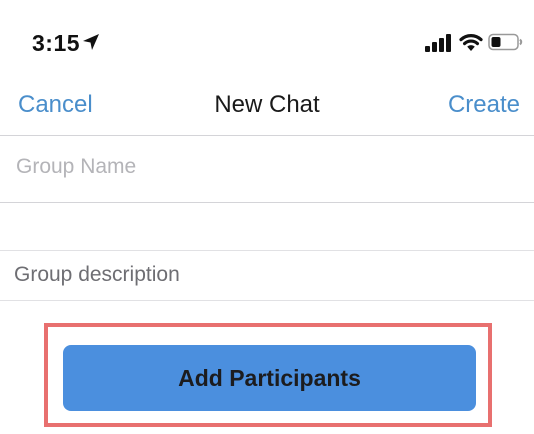  Describe the element at coordinates (267, 108) in the screenshot. I see `nav-bar: Cancel New Chat Create` at that location.